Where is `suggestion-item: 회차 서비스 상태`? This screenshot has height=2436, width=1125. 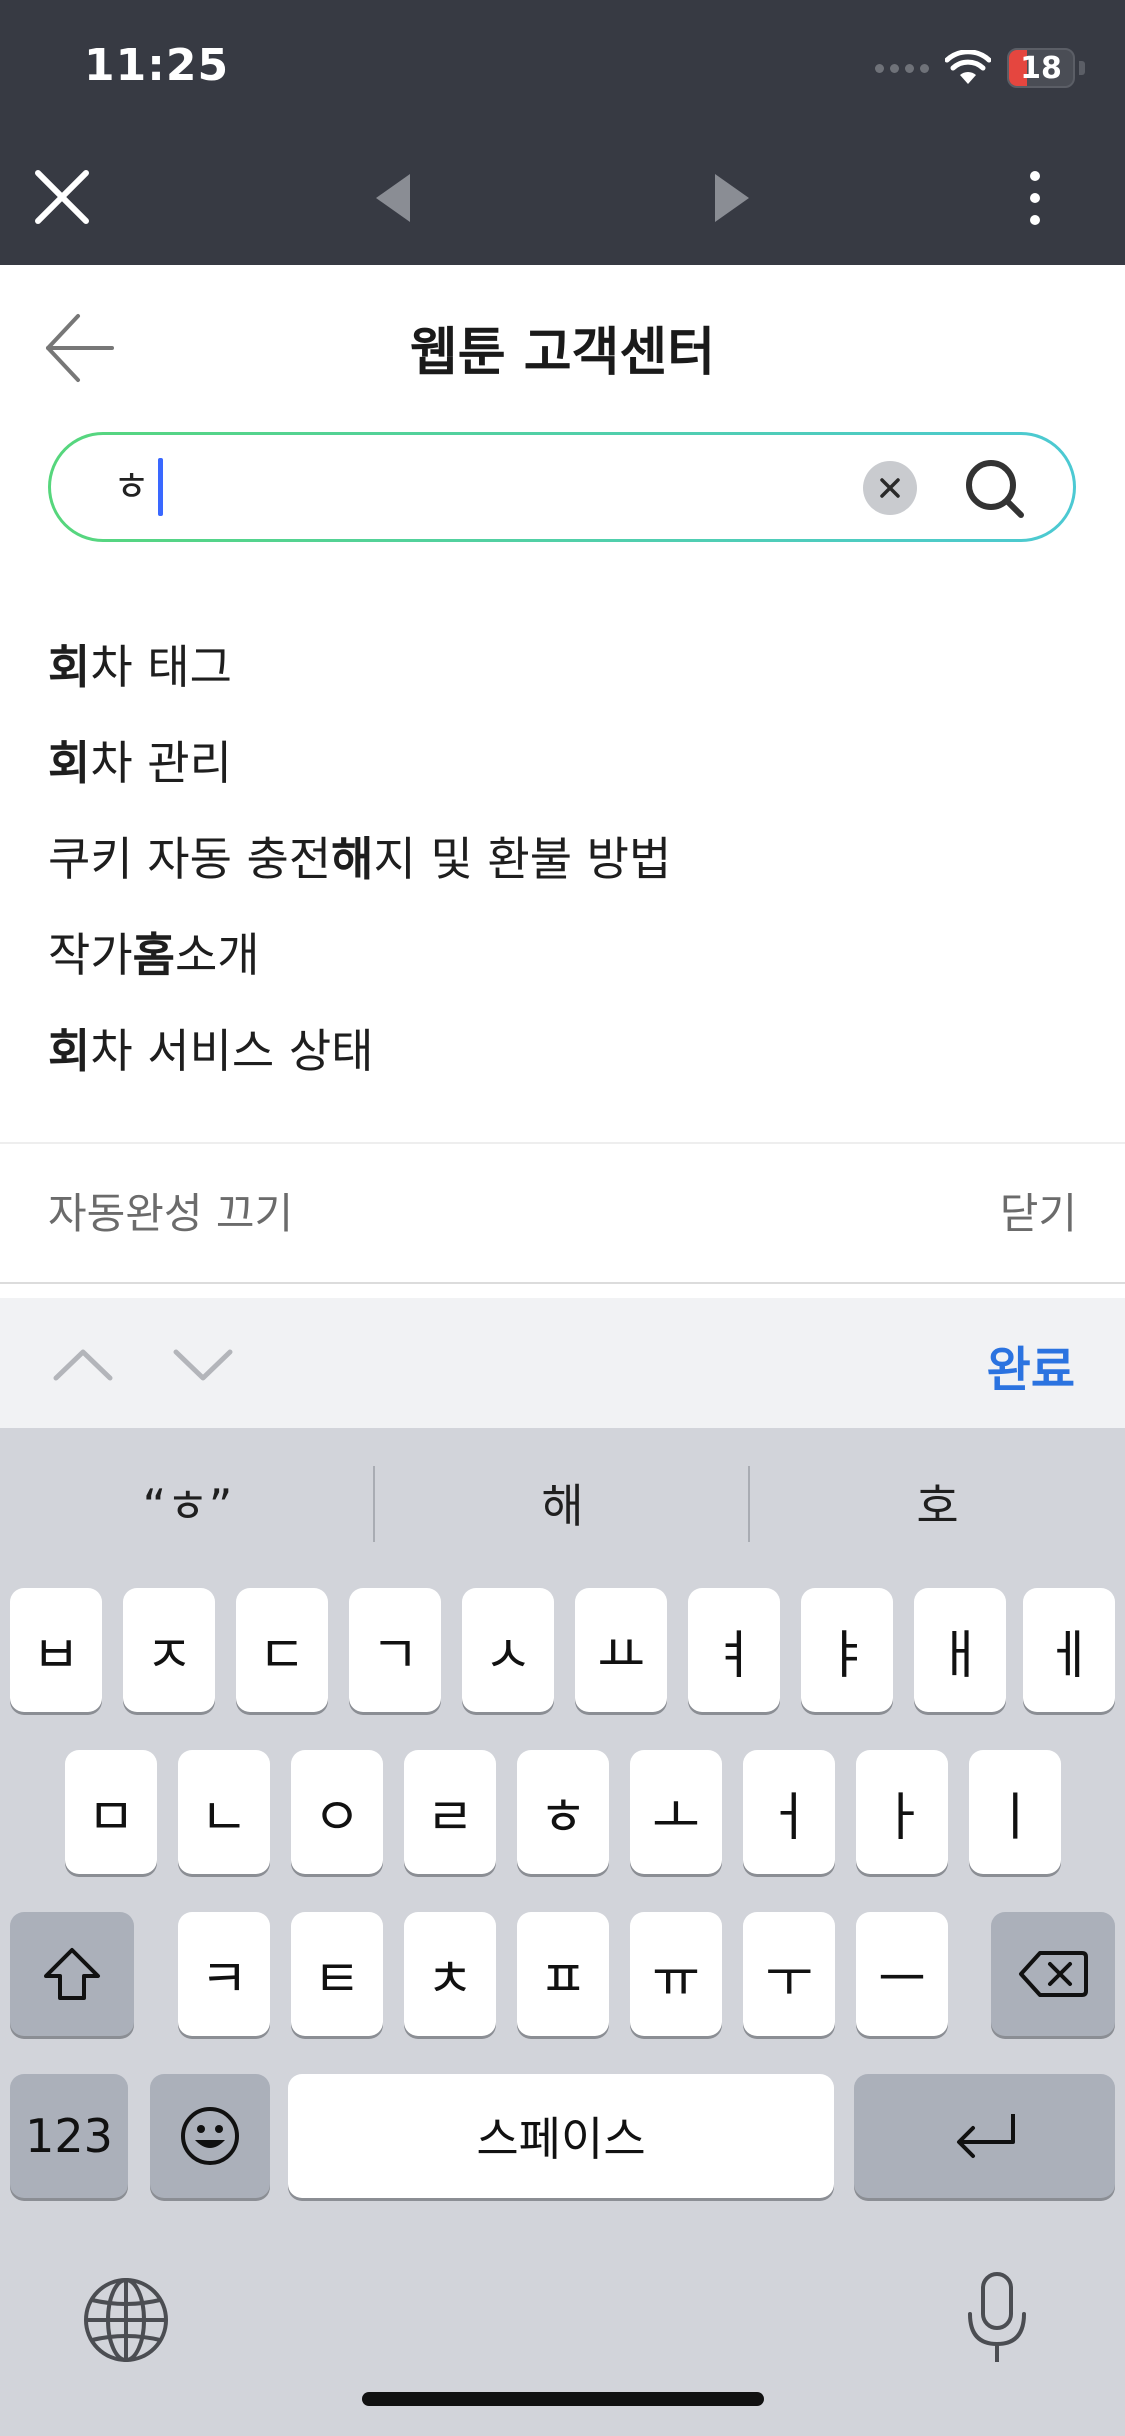 suggestion-item: 회차 서비스 상태 is located at coordinates (563, 1048).